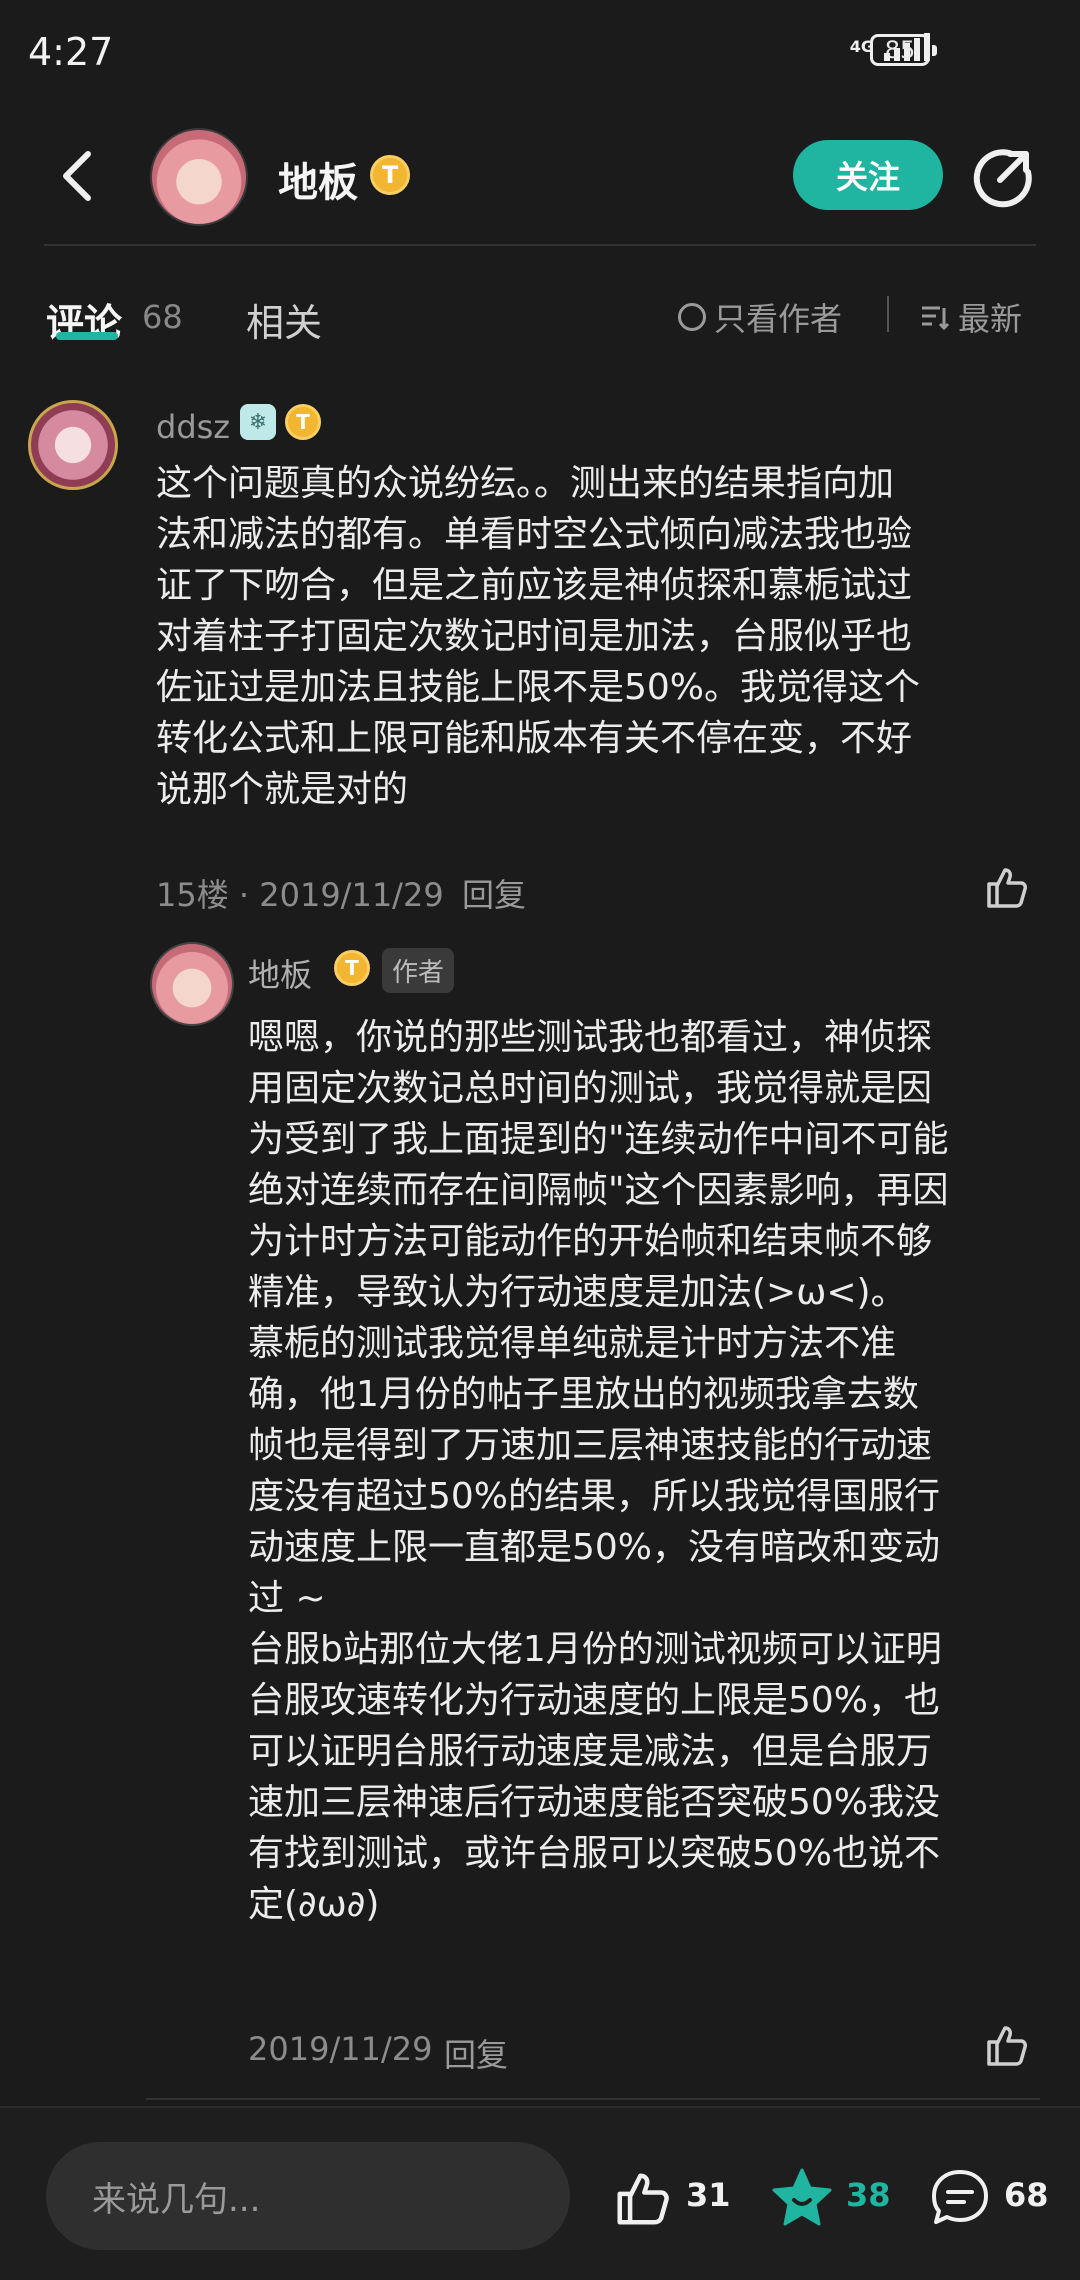  I want to click on author-name: 地板, so click(318, 179).